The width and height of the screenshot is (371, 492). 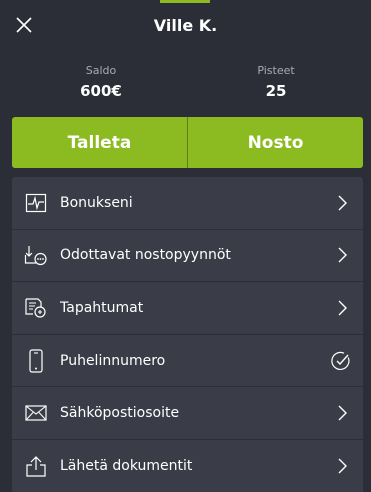 What do you see at coordinates (101, 70) in the screenshot?
I see `balance-label: Saldo` at bounding box center [101, 70].